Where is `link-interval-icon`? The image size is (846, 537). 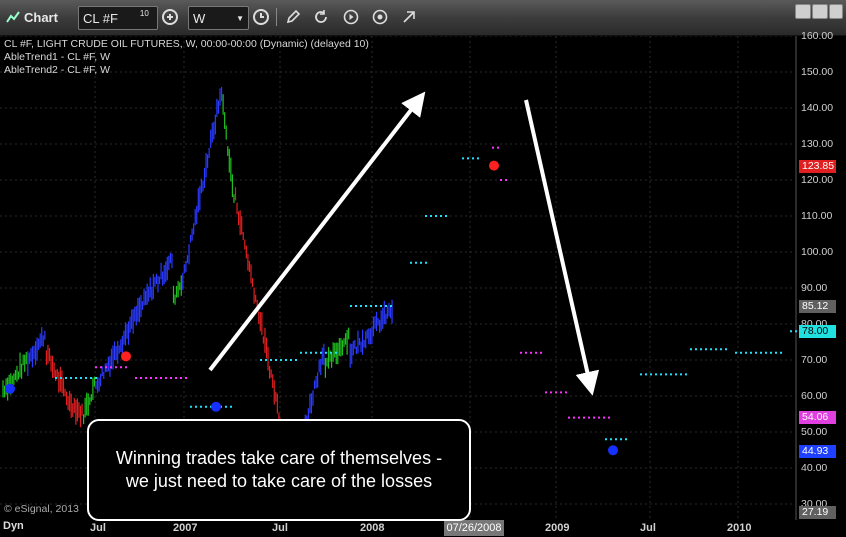
link-interval-icon is located at coordinates (261, 17).